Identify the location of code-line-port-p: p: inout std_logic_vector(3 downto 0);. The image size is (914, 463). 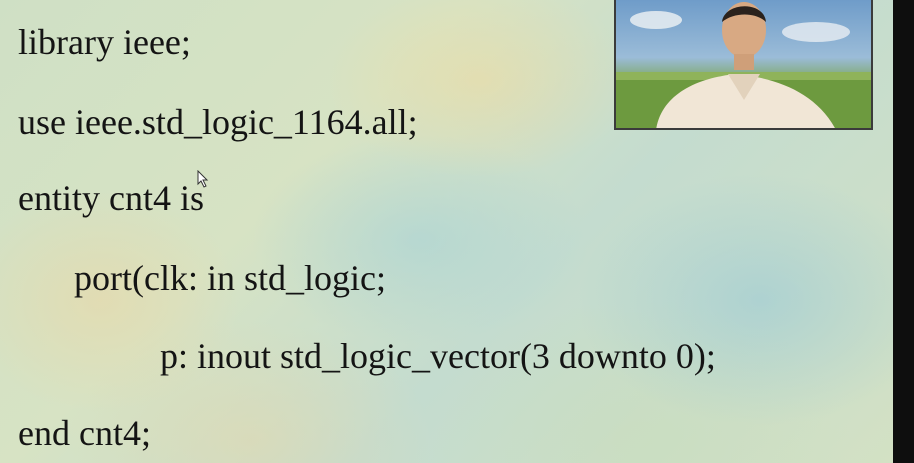
(438, 356).